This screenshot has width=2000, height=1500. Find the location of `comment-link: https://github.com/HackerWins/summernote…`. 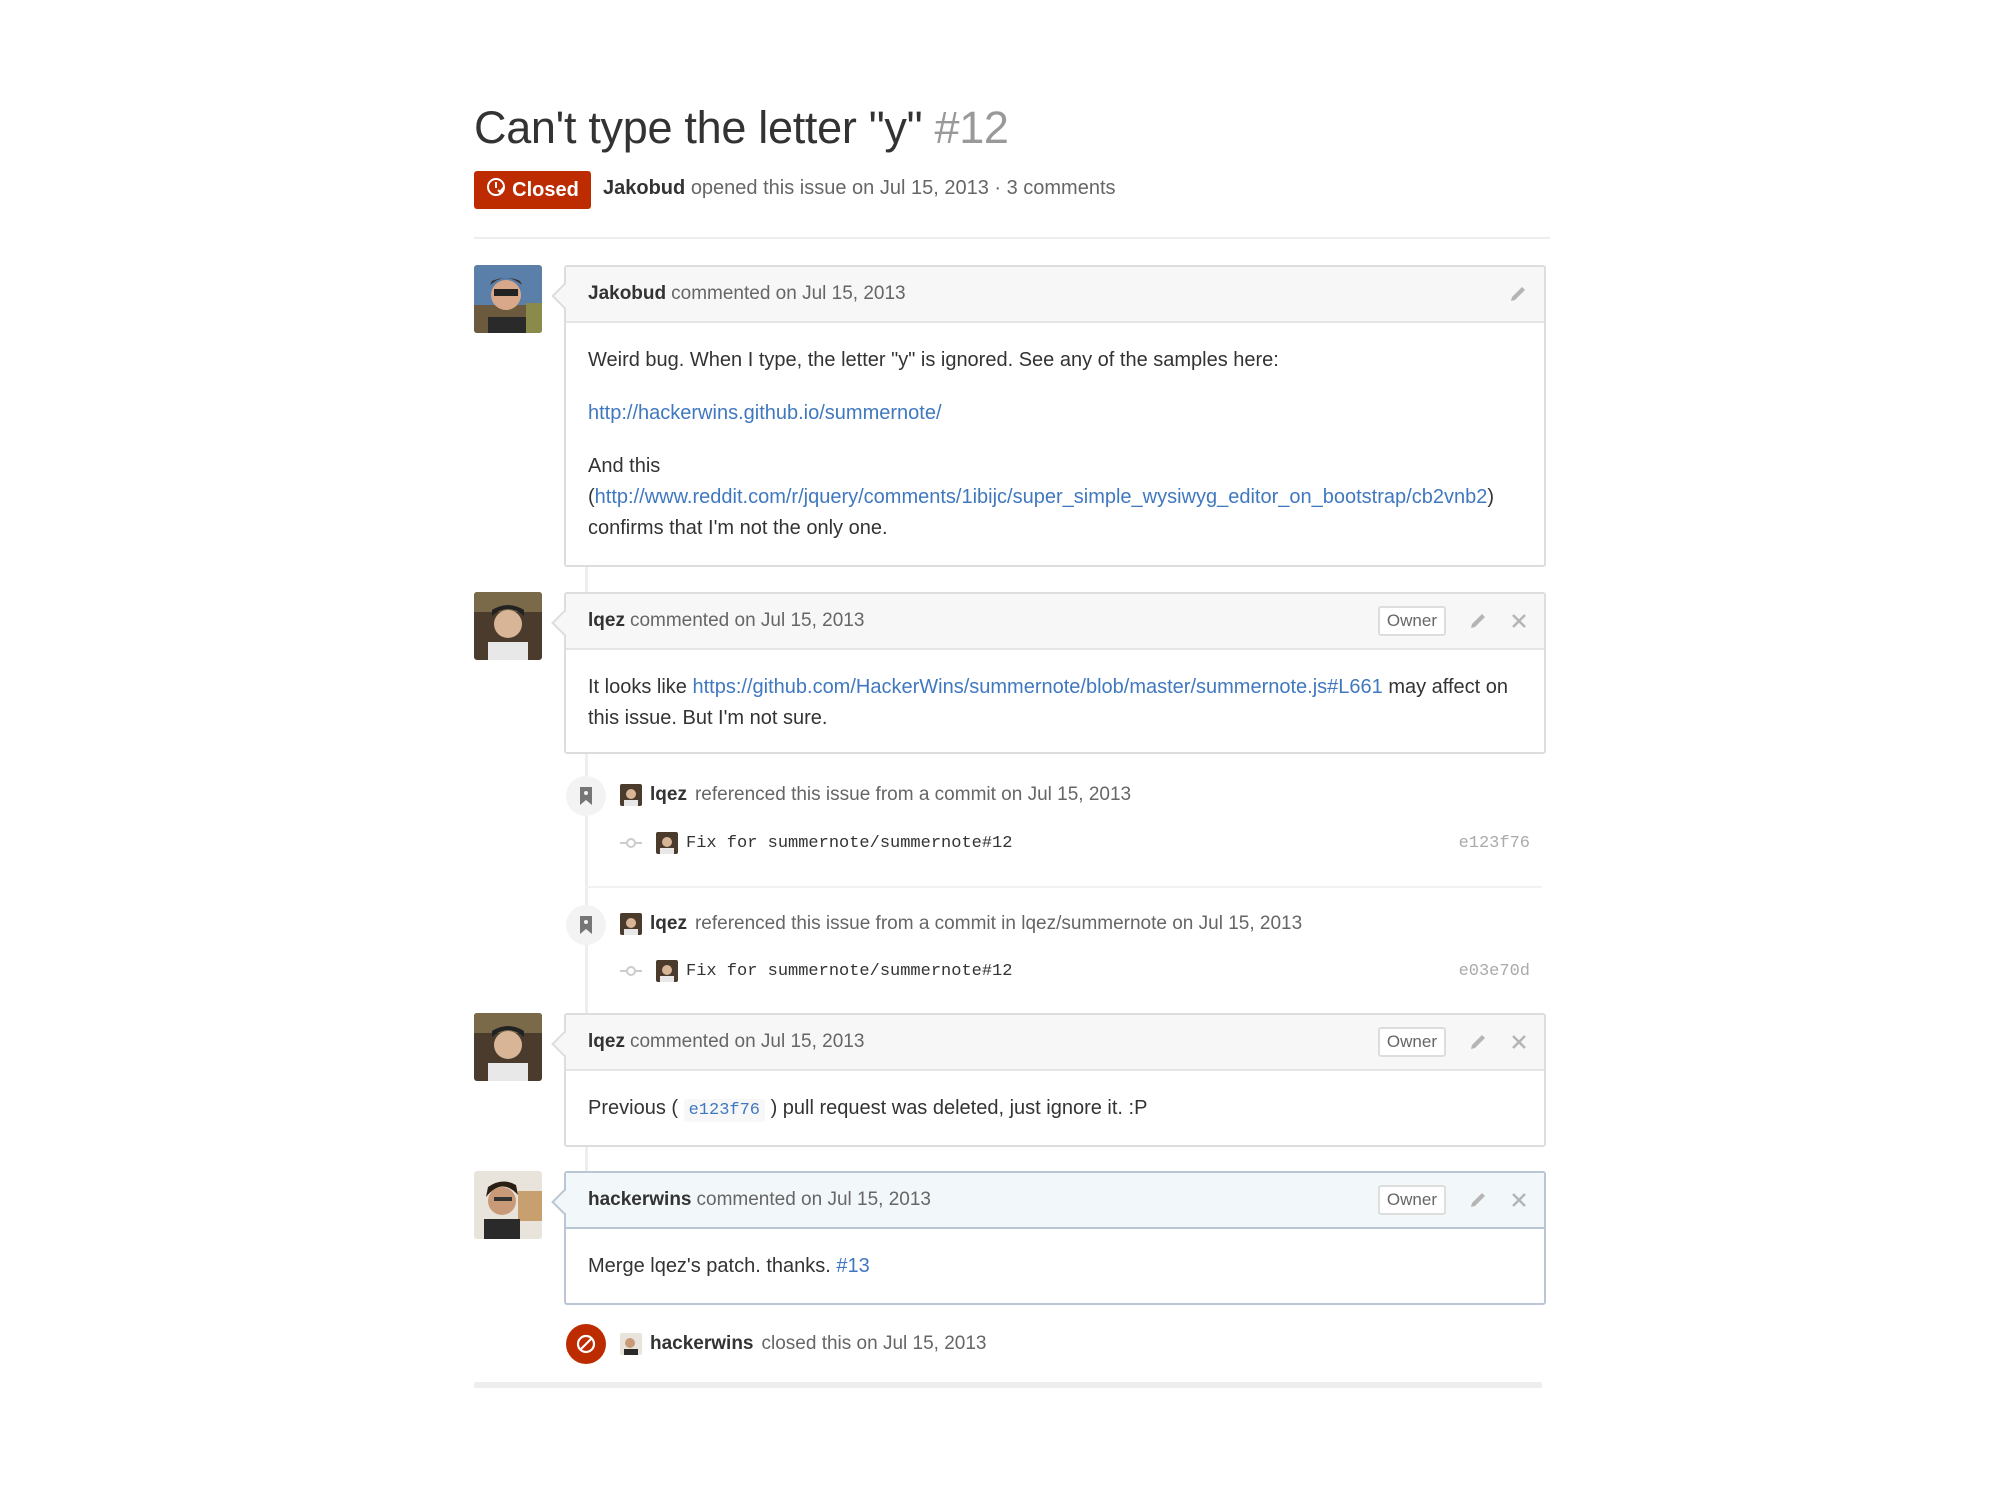

comment-link: https://github.com/HackerWins/summernote… is located at coordinates (1037, 687).